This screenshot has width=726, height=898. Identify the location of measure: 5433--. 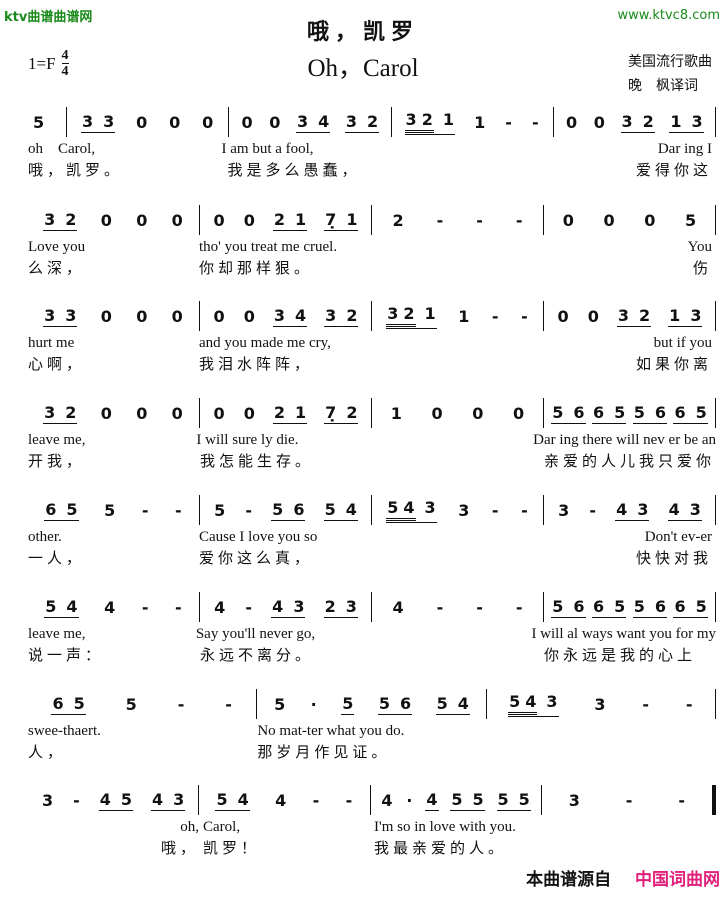
(601, 704).